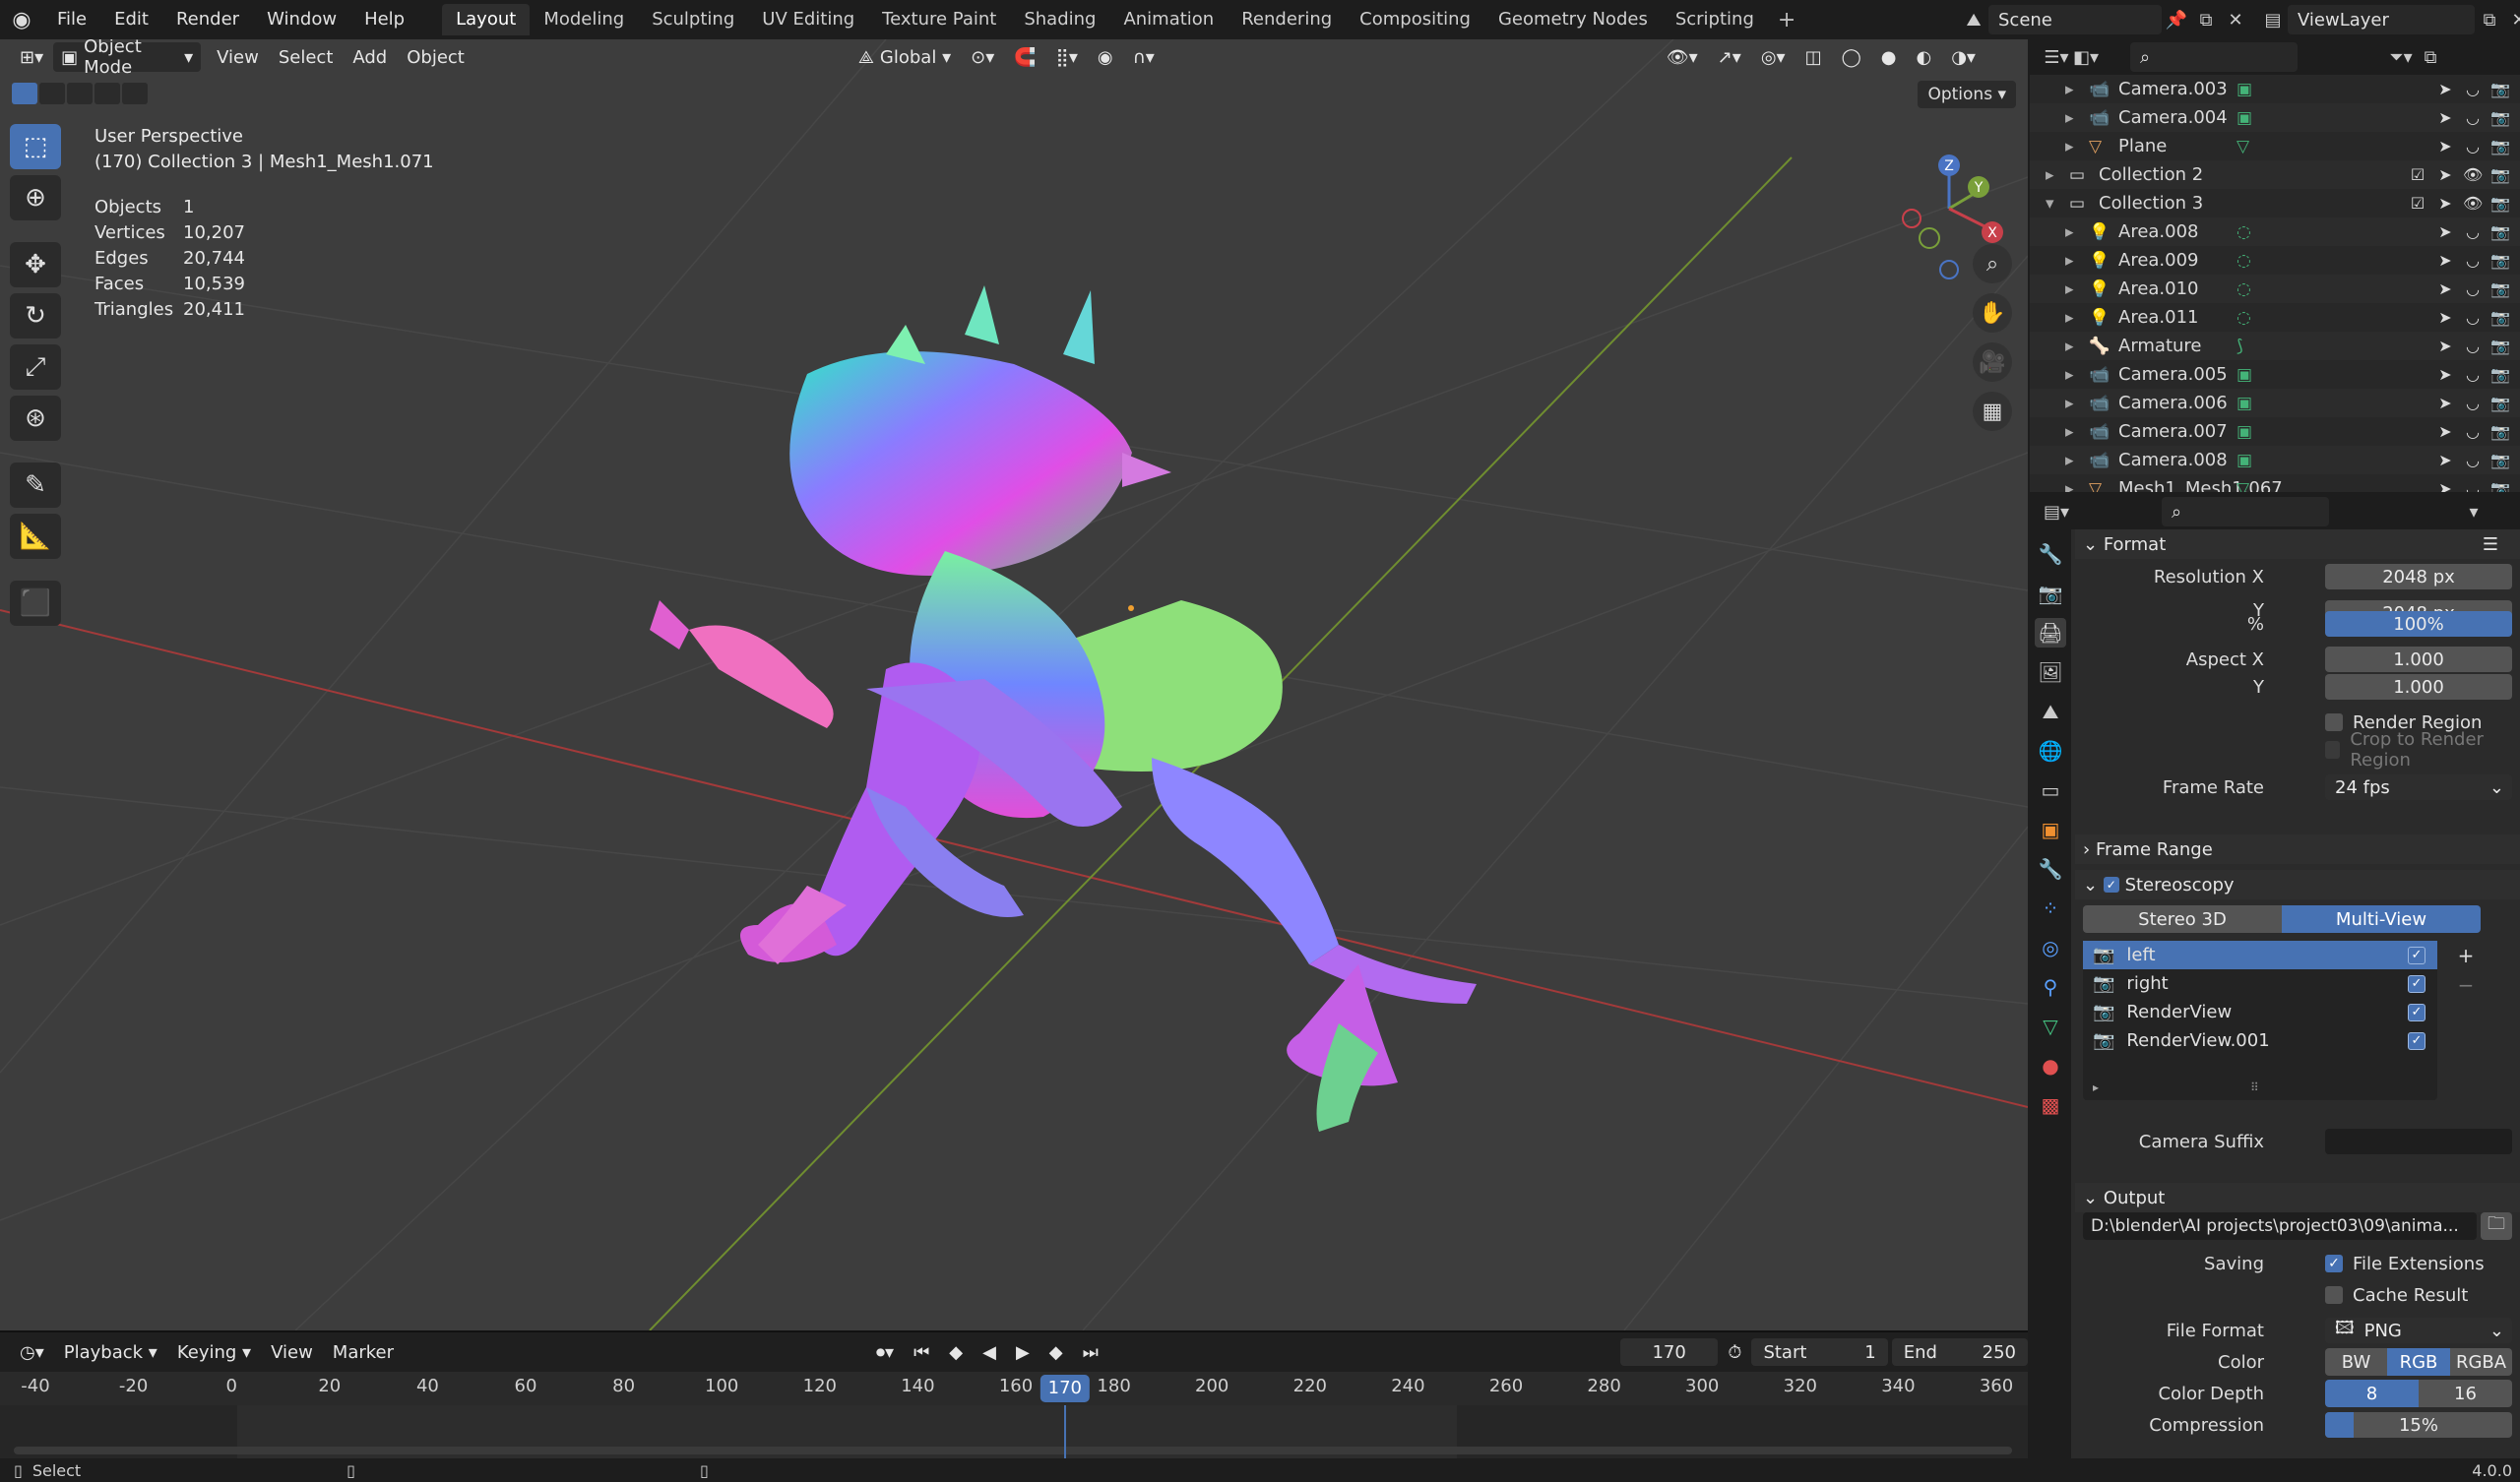  What do you see at coordinates (939, 19) in the screenshot?
I see `tab-texture-paint: Texture Paint` at bounding box center [939, 19].